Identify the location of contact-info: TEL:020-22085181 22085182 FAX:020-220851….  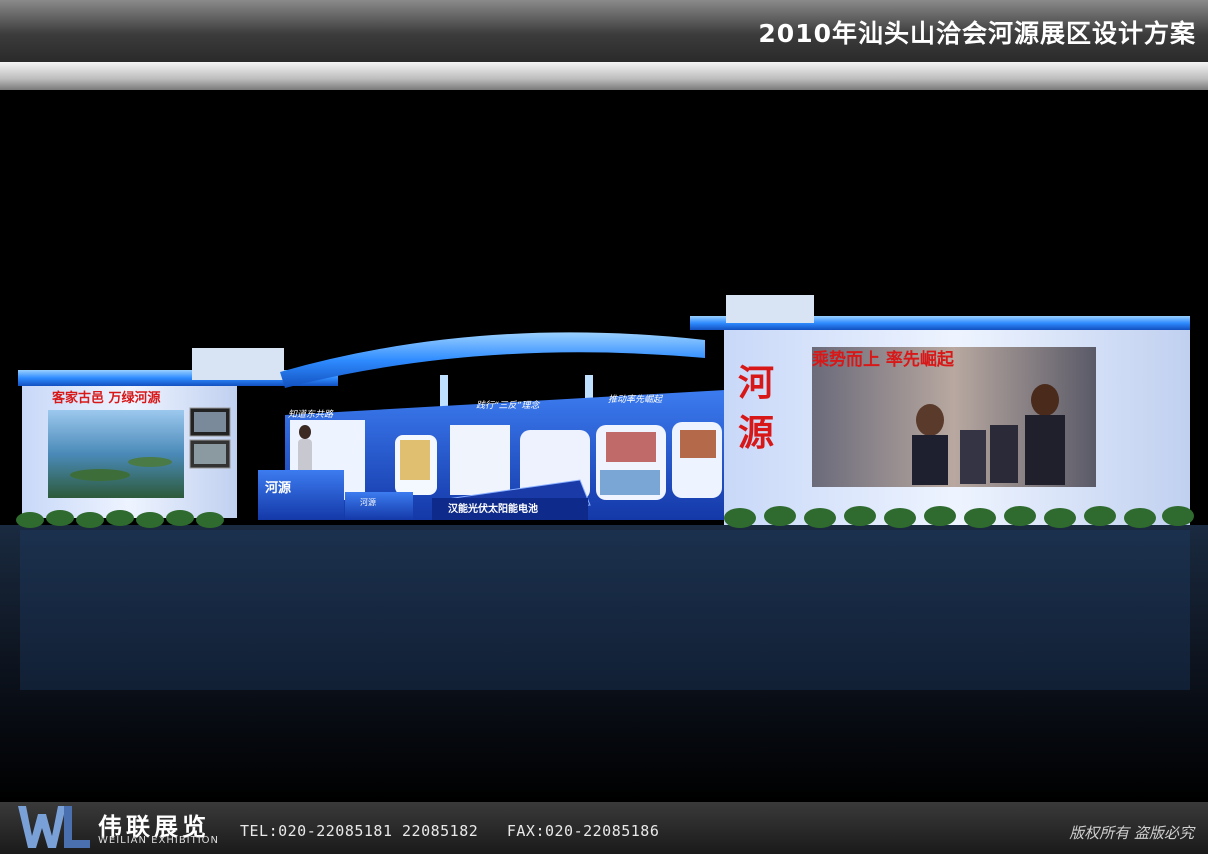
(450, 831).